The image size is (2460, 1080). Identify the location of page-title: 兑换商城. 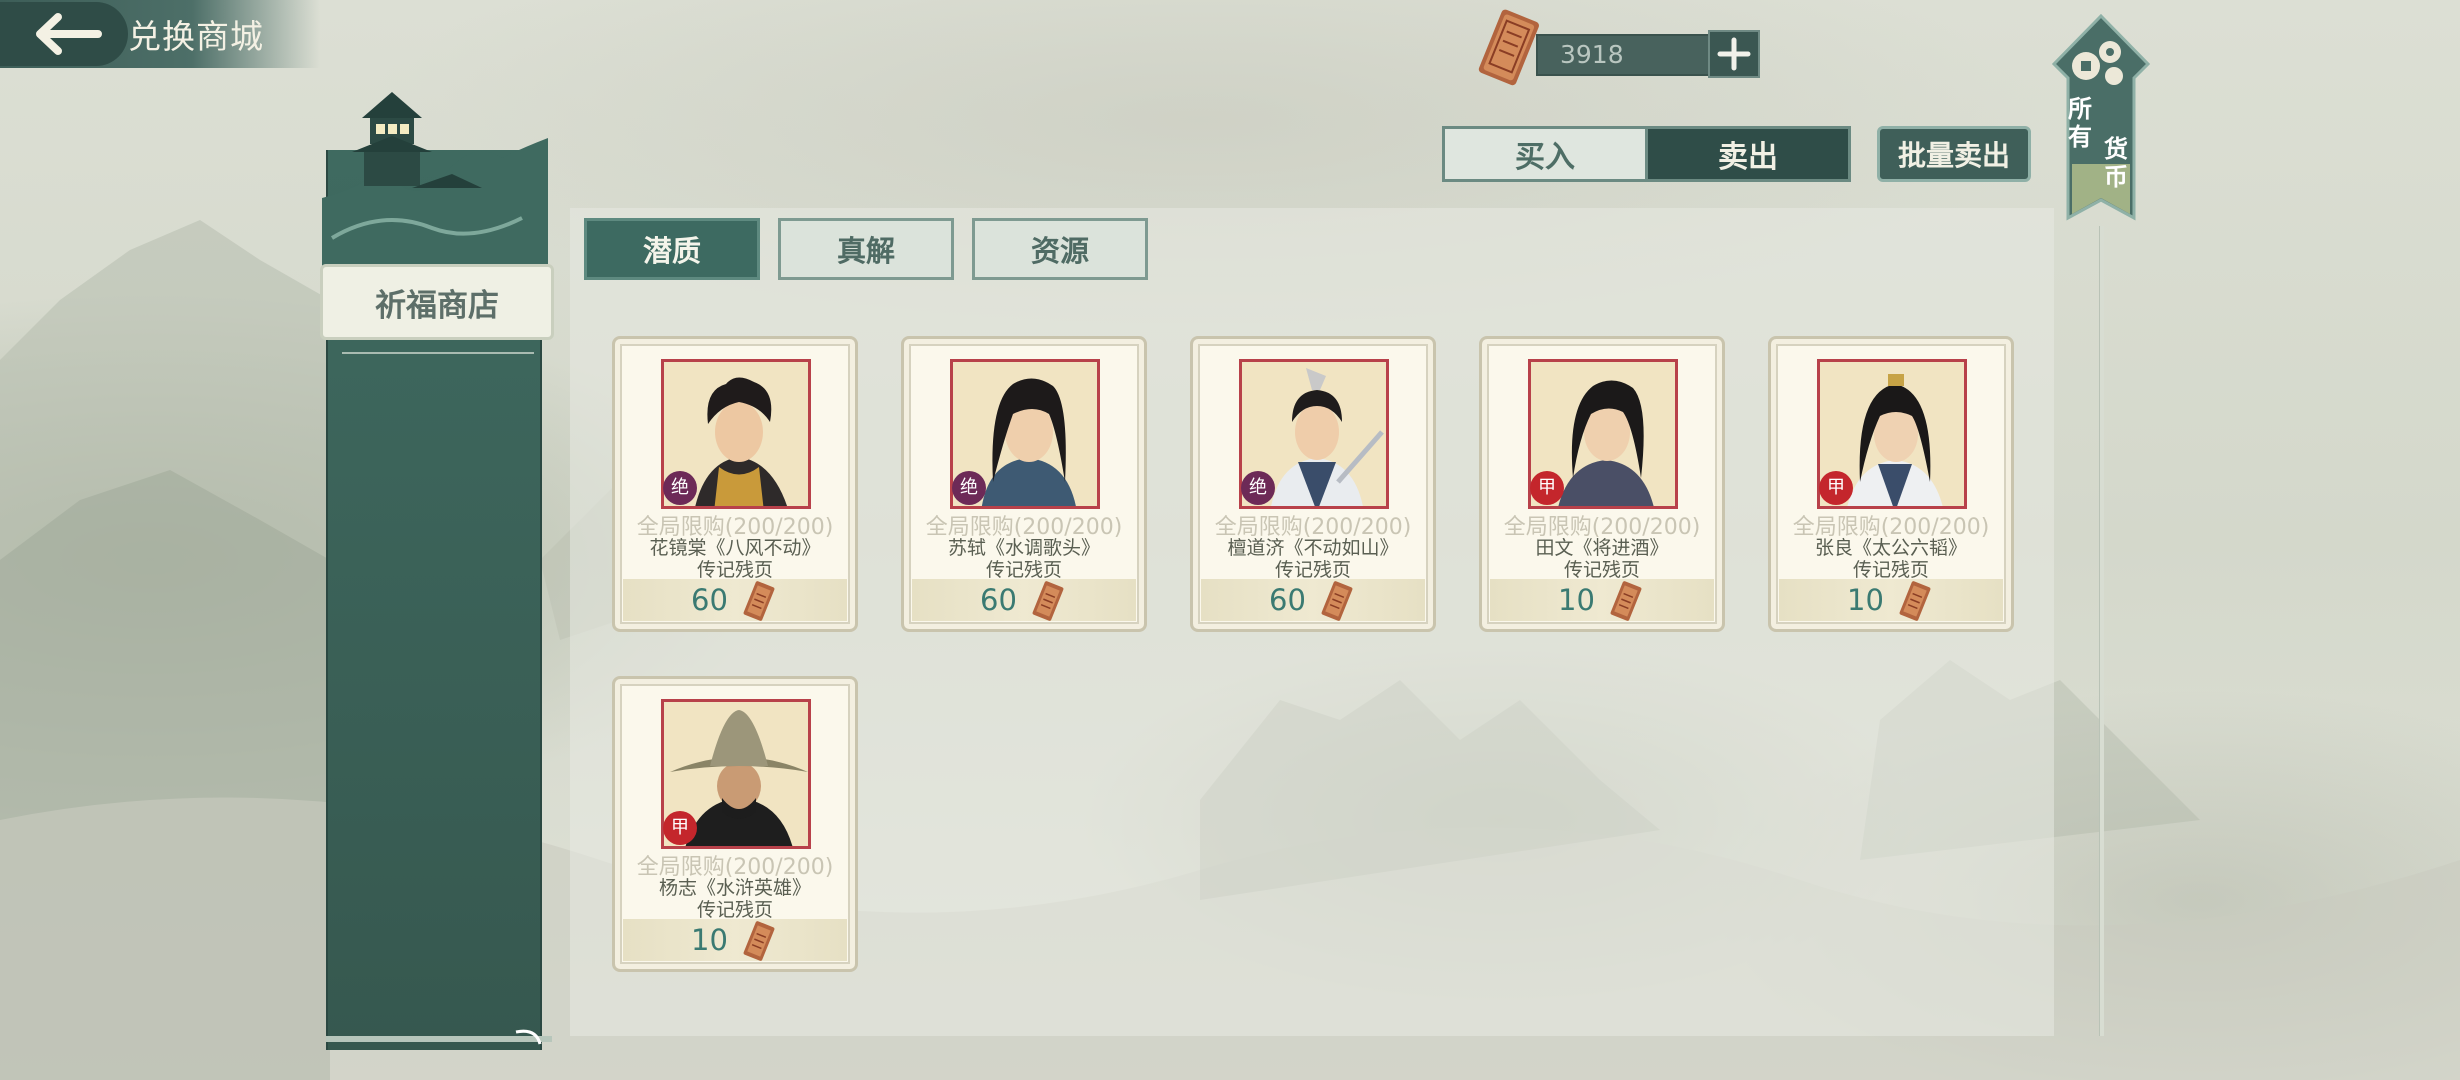
(196, 36).